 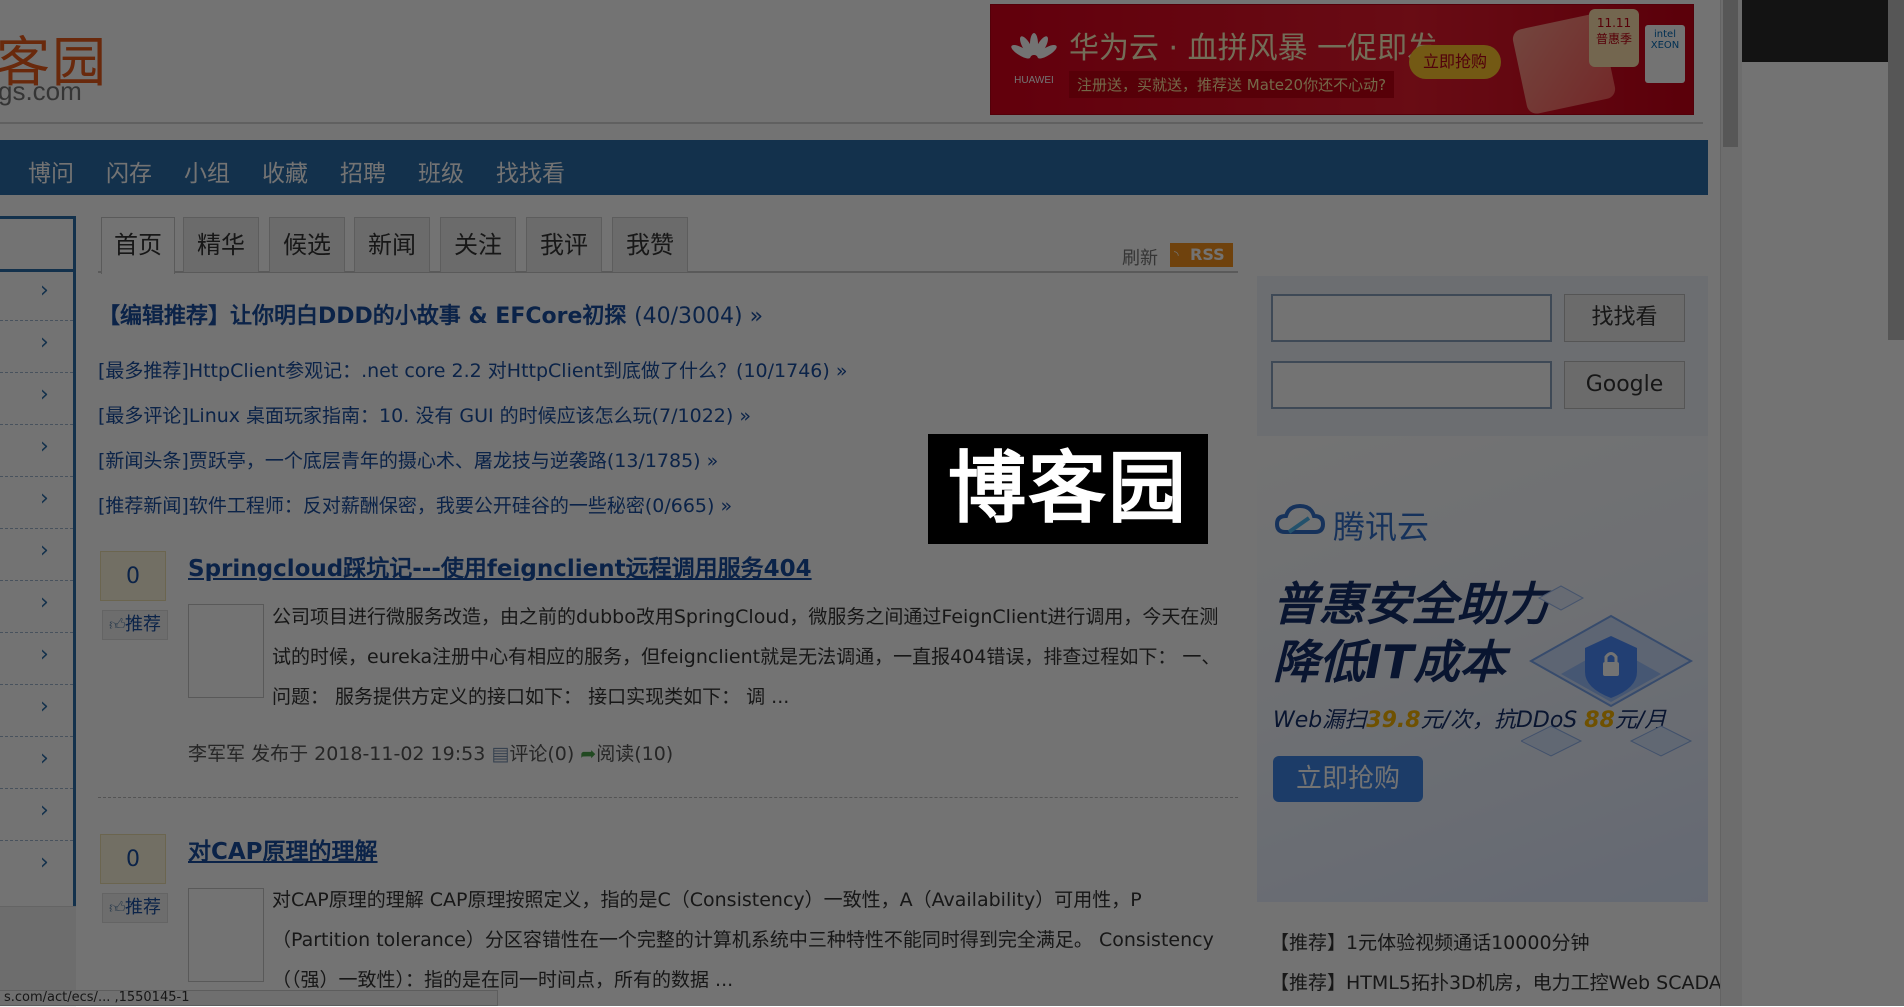 I want to click on nav-item-zzk: 找找看, so click(x=530, y=171).